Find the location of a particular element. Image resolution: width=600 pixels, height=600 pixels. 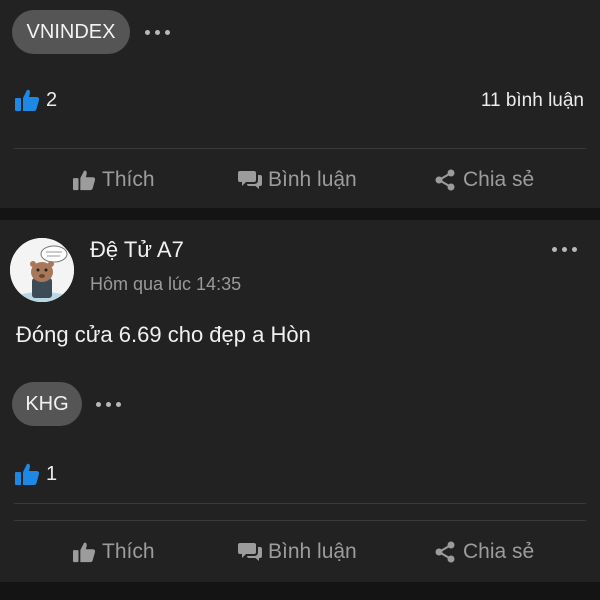

stock-tag-khg: KHG is located at coordinates (47, 404).